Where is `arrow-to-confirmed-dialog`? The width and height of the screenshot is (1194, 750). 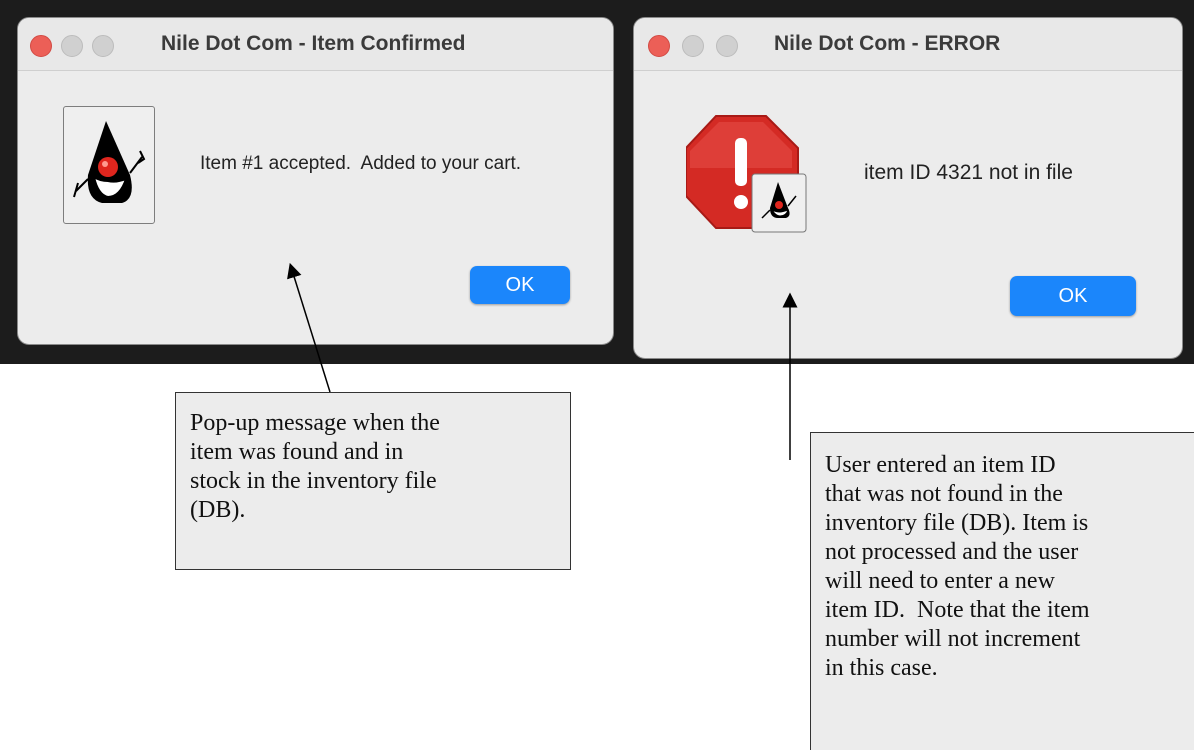
arrow-to-confirmed-dialog is located at coordinates (309, 327).